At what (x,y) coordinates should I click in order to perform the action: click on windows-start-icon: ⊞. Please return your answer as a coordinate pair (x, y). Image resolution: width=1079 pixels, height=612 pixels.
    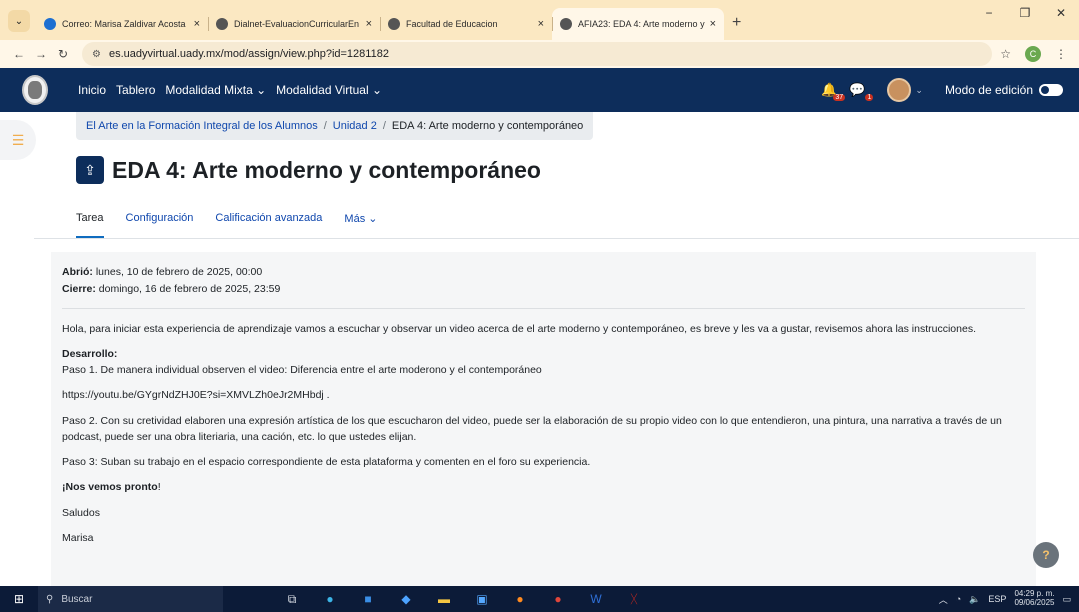
    Looking at the image, I should click on (19, 599).